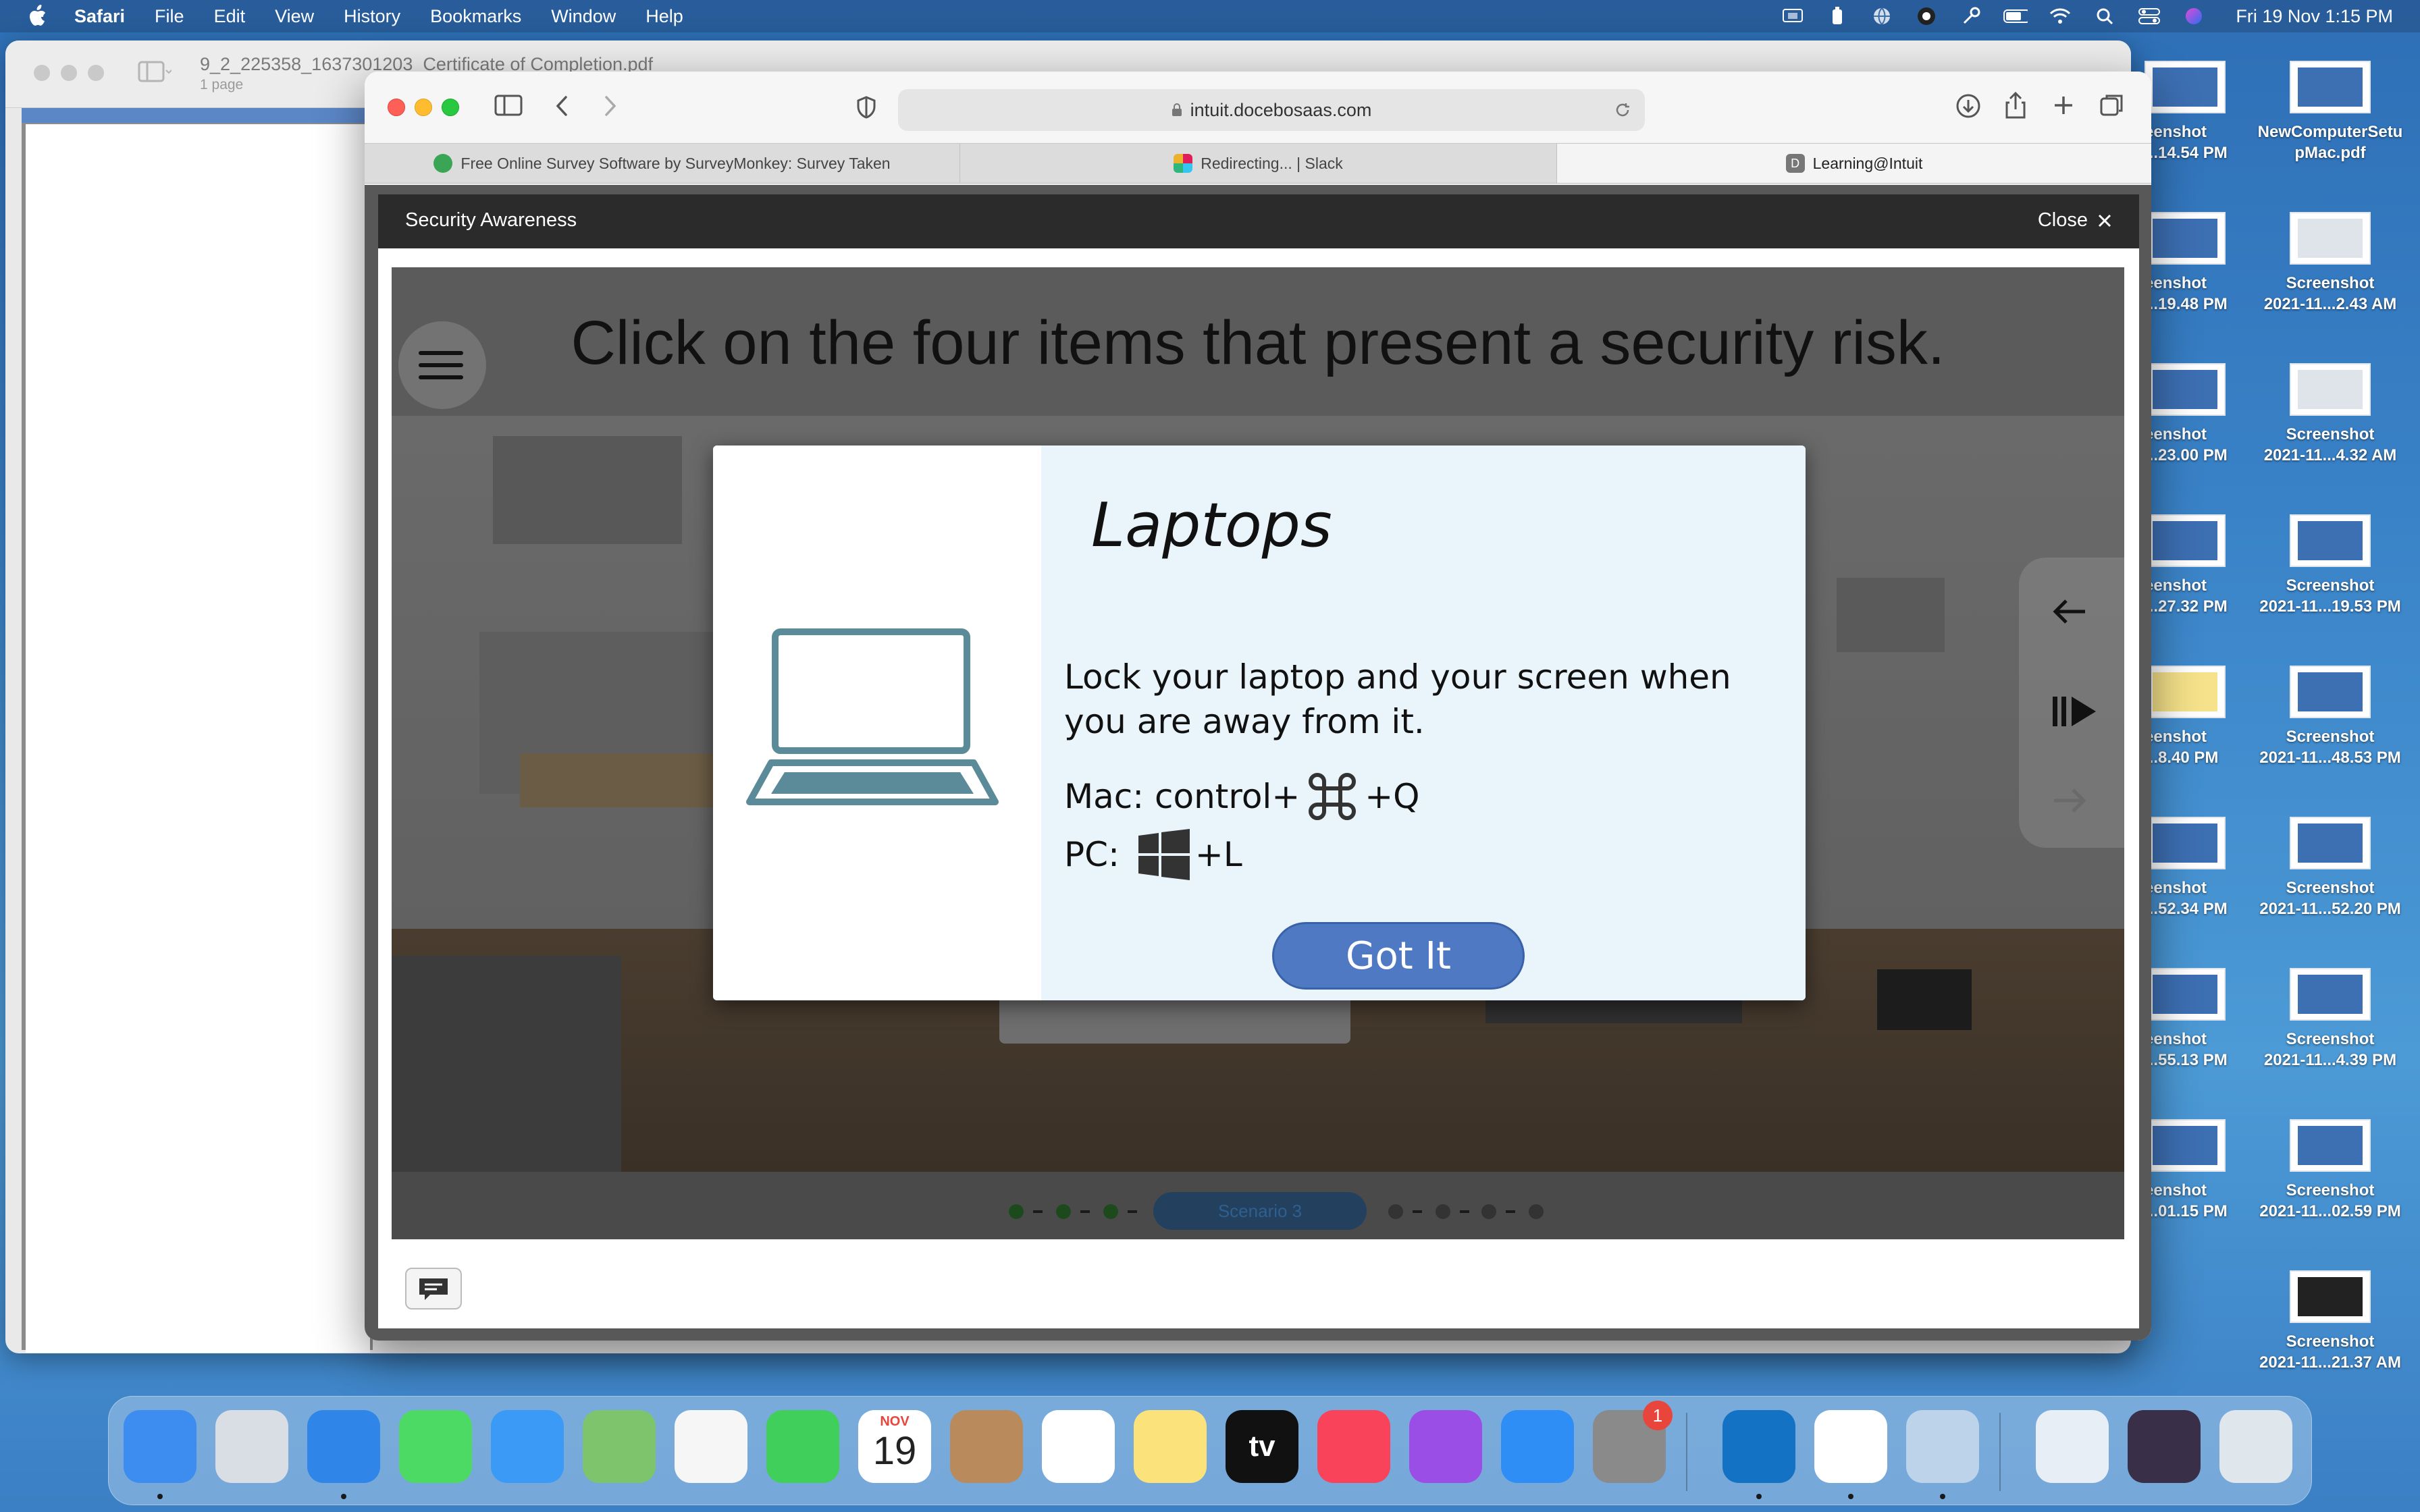  Describe the element at coordinates (2330, 1019) in the screenshot. I see `desktop-file-icon: Screenshot 2021-11...4.39 PM` at that location.